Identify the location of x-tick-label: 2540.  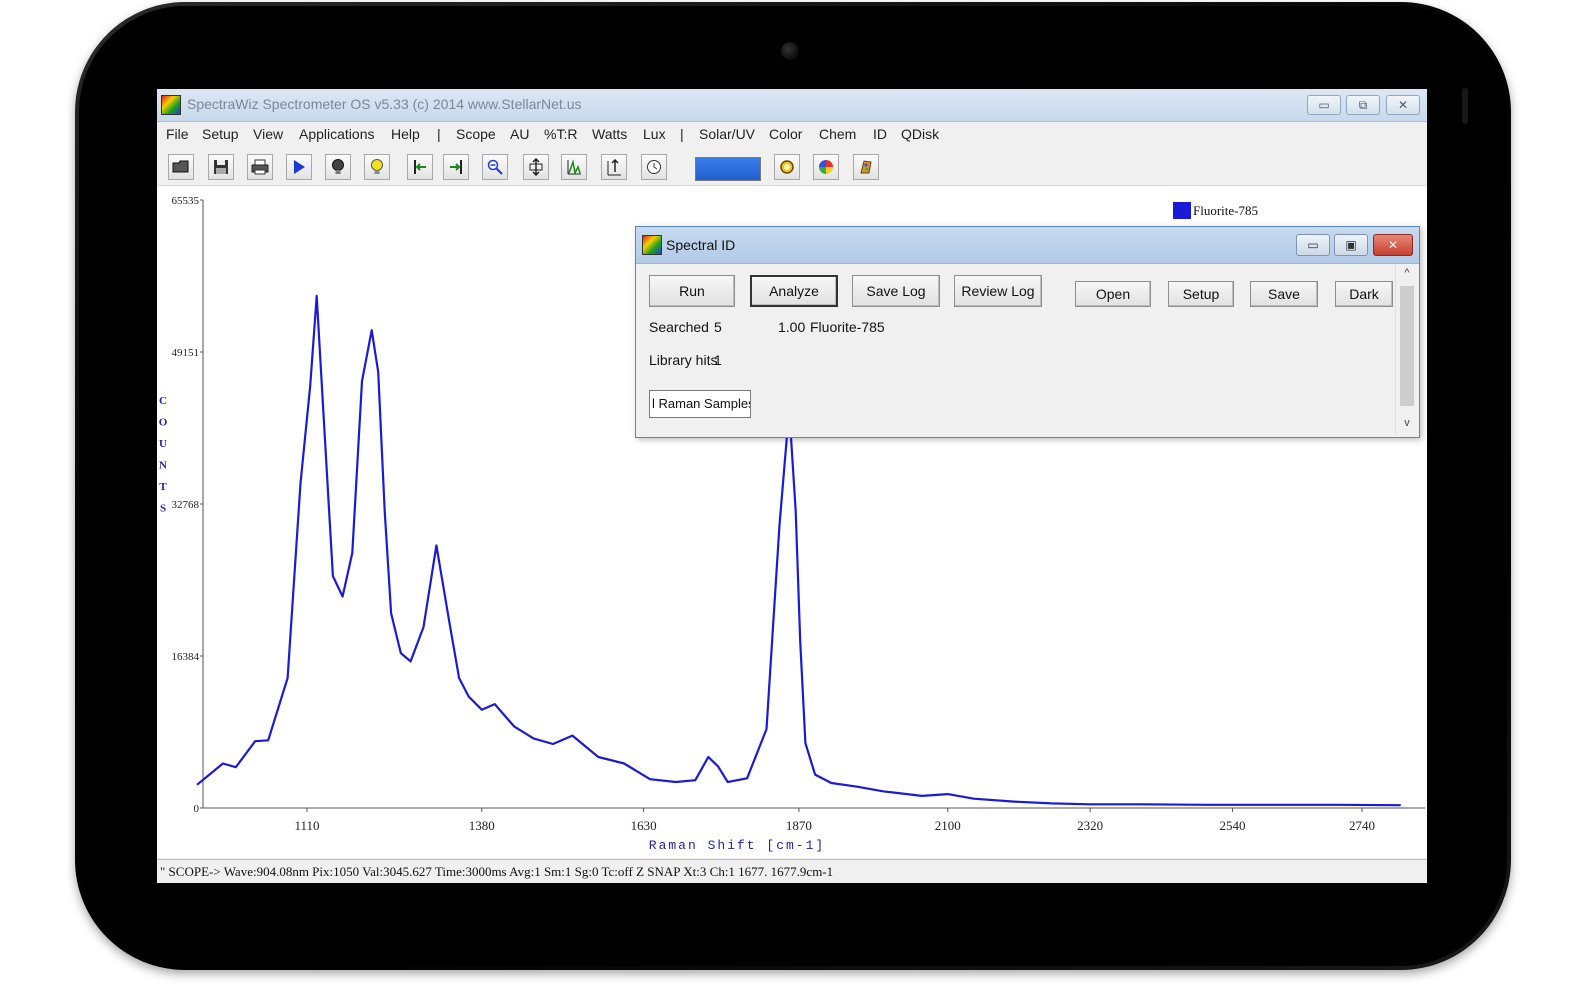
(1233, 825).